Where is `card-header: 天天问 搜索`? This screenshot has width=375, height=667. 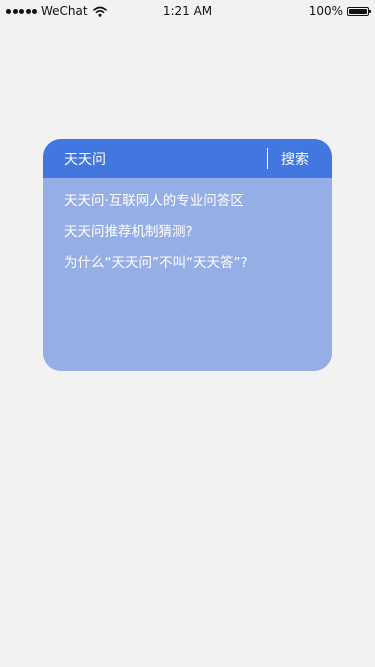 card-header: 天天问 搜索 is located at coordinates (187, 158).